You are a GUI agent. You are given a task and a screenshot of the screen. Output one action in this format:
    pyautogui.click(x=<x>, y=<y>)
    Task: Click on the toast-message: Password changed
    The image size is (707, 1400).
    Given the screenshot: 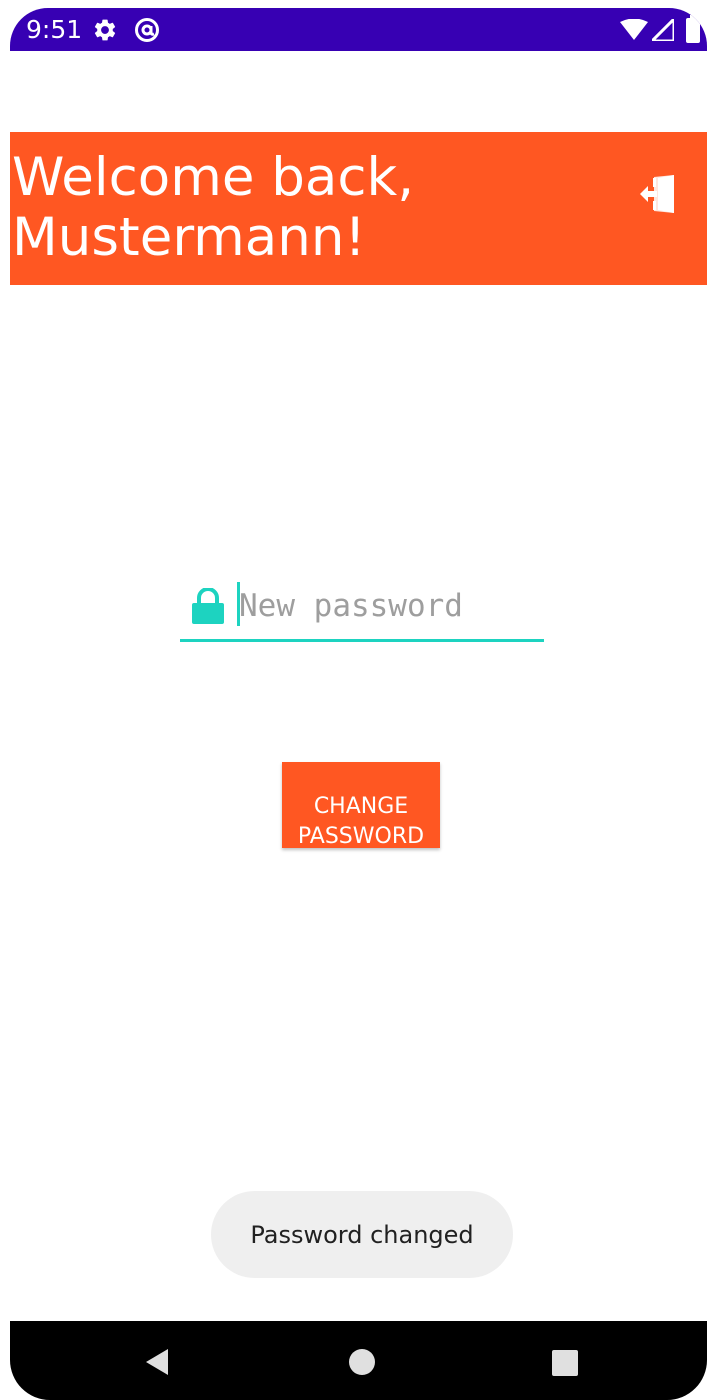 What is the action you would take?
    pyautogui.click(x=362, y=1234)
    